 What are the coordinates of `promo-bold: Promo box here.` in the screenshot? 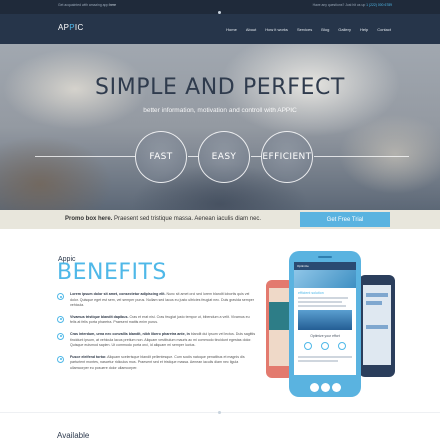 It's located at (89, 219).